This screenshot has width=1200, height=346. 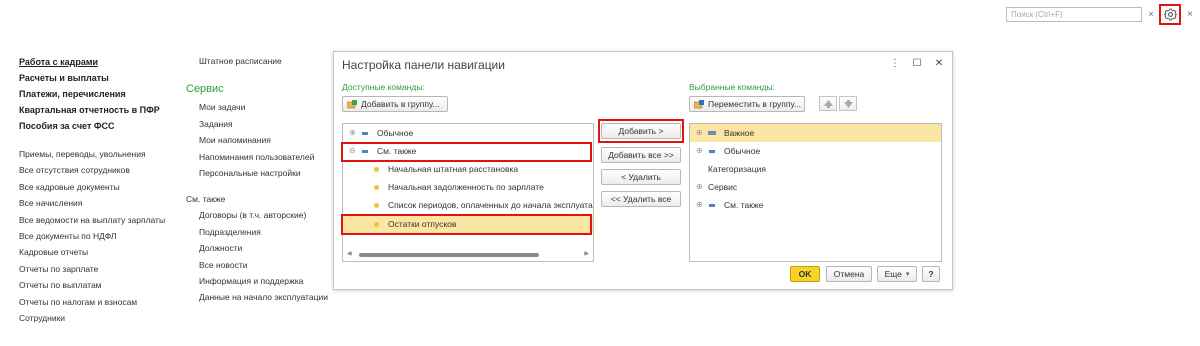 I want to click on scroll-left-icon: ◀, so click(x=349, y=254).